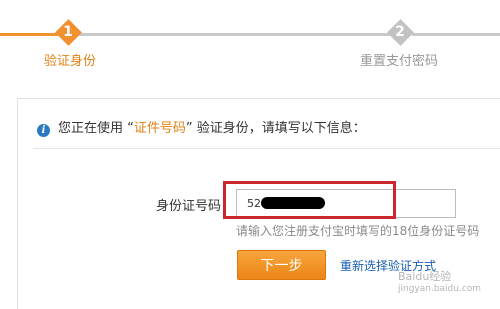 Image resolution: width=500 pixels, height=309 pixels. What do you see at coordinates (189, 206) in the screenshot?
I see `id-number-label: 身份证号码` at bounding box center [189, 206].